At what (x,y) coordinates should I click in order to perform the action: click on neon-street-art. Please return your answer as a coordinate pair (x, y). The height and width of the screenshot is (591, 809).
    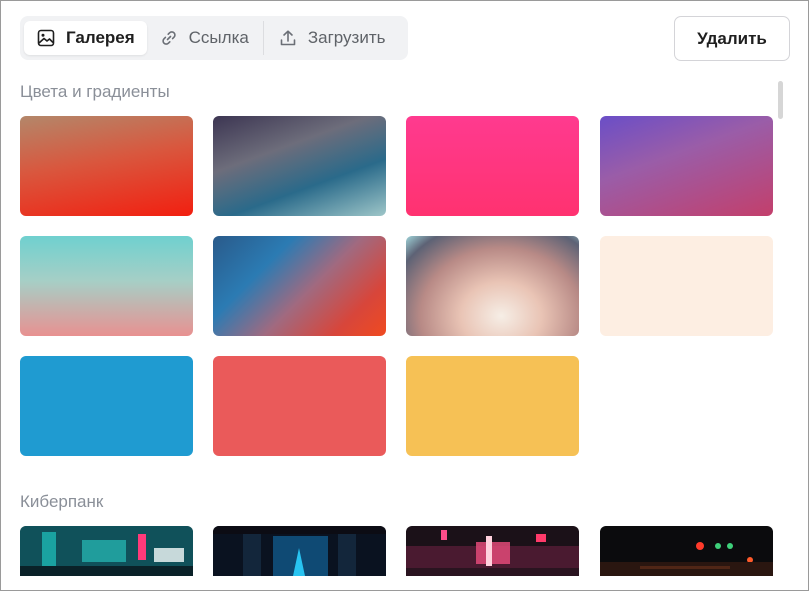
    Looking at the image, I should click on (106, 551).